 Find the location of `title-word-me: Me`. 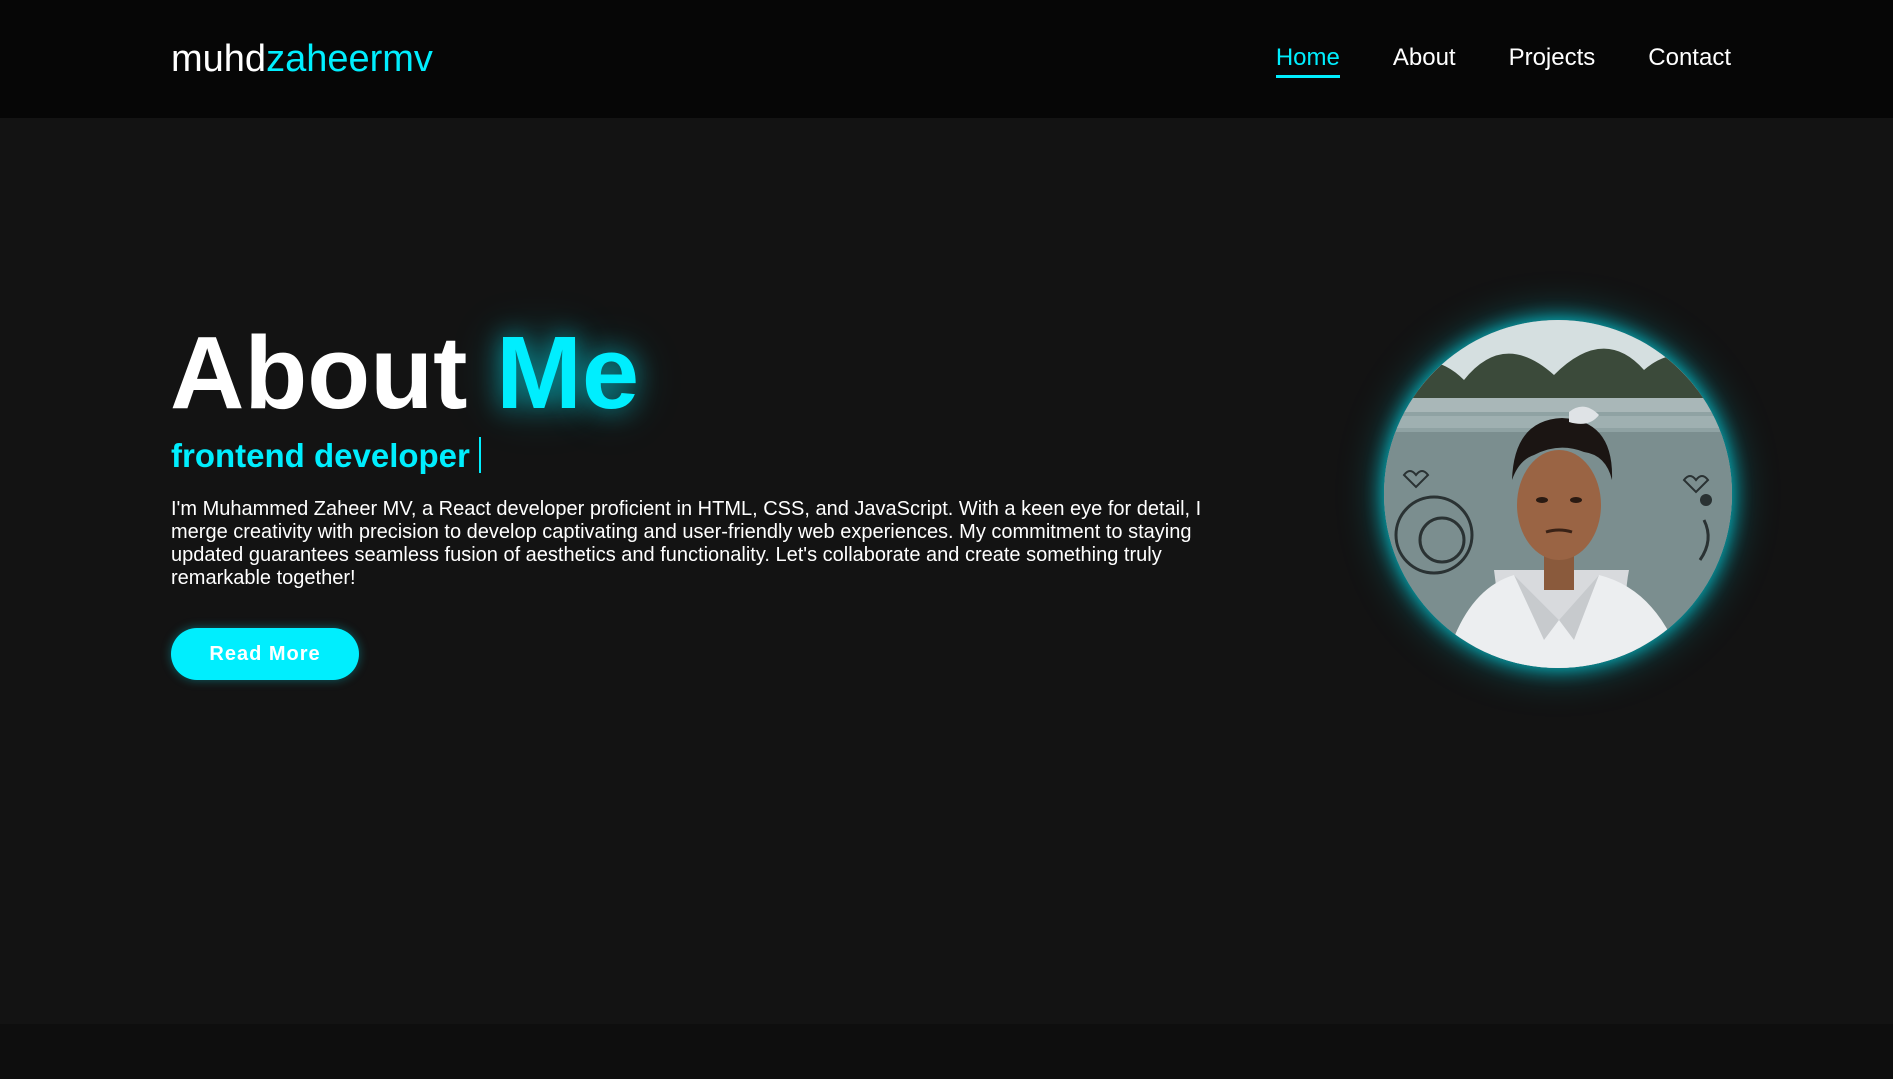

title-word-me: Me is located at coordinates (568, 372).